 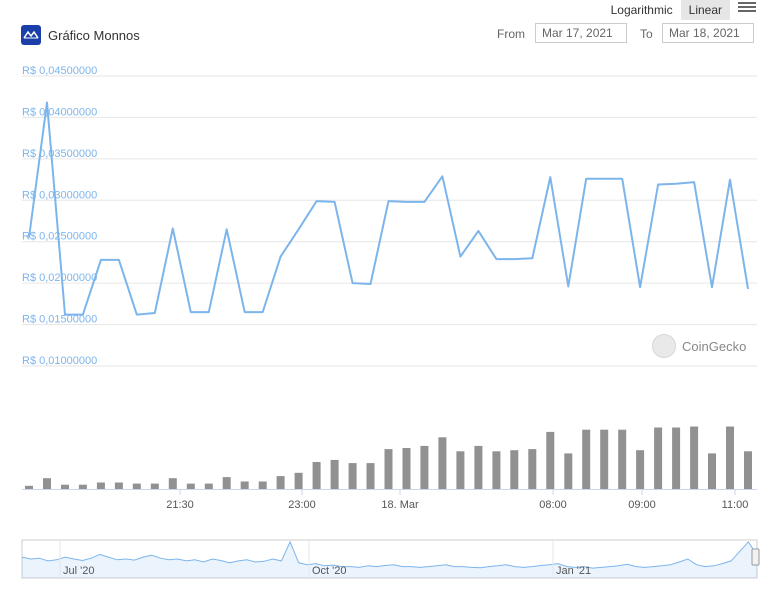 I want to click on x-tick-label: 09:00, so click(x=642, y=505).